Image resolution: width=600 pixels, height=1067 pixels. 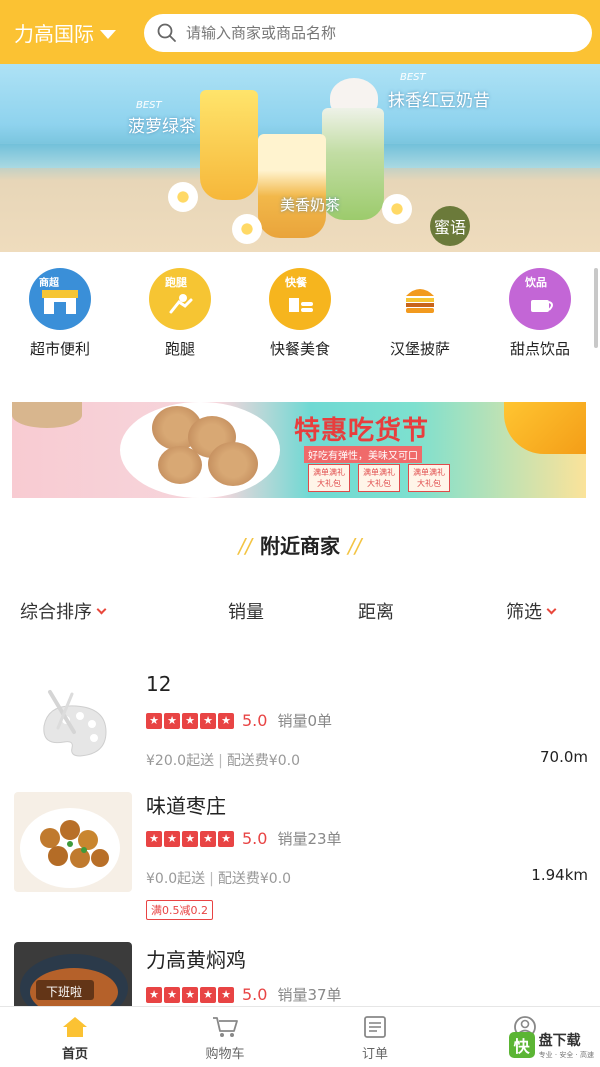 I want to click on tab-cart: 购物车, so click(x=225, y=1037).